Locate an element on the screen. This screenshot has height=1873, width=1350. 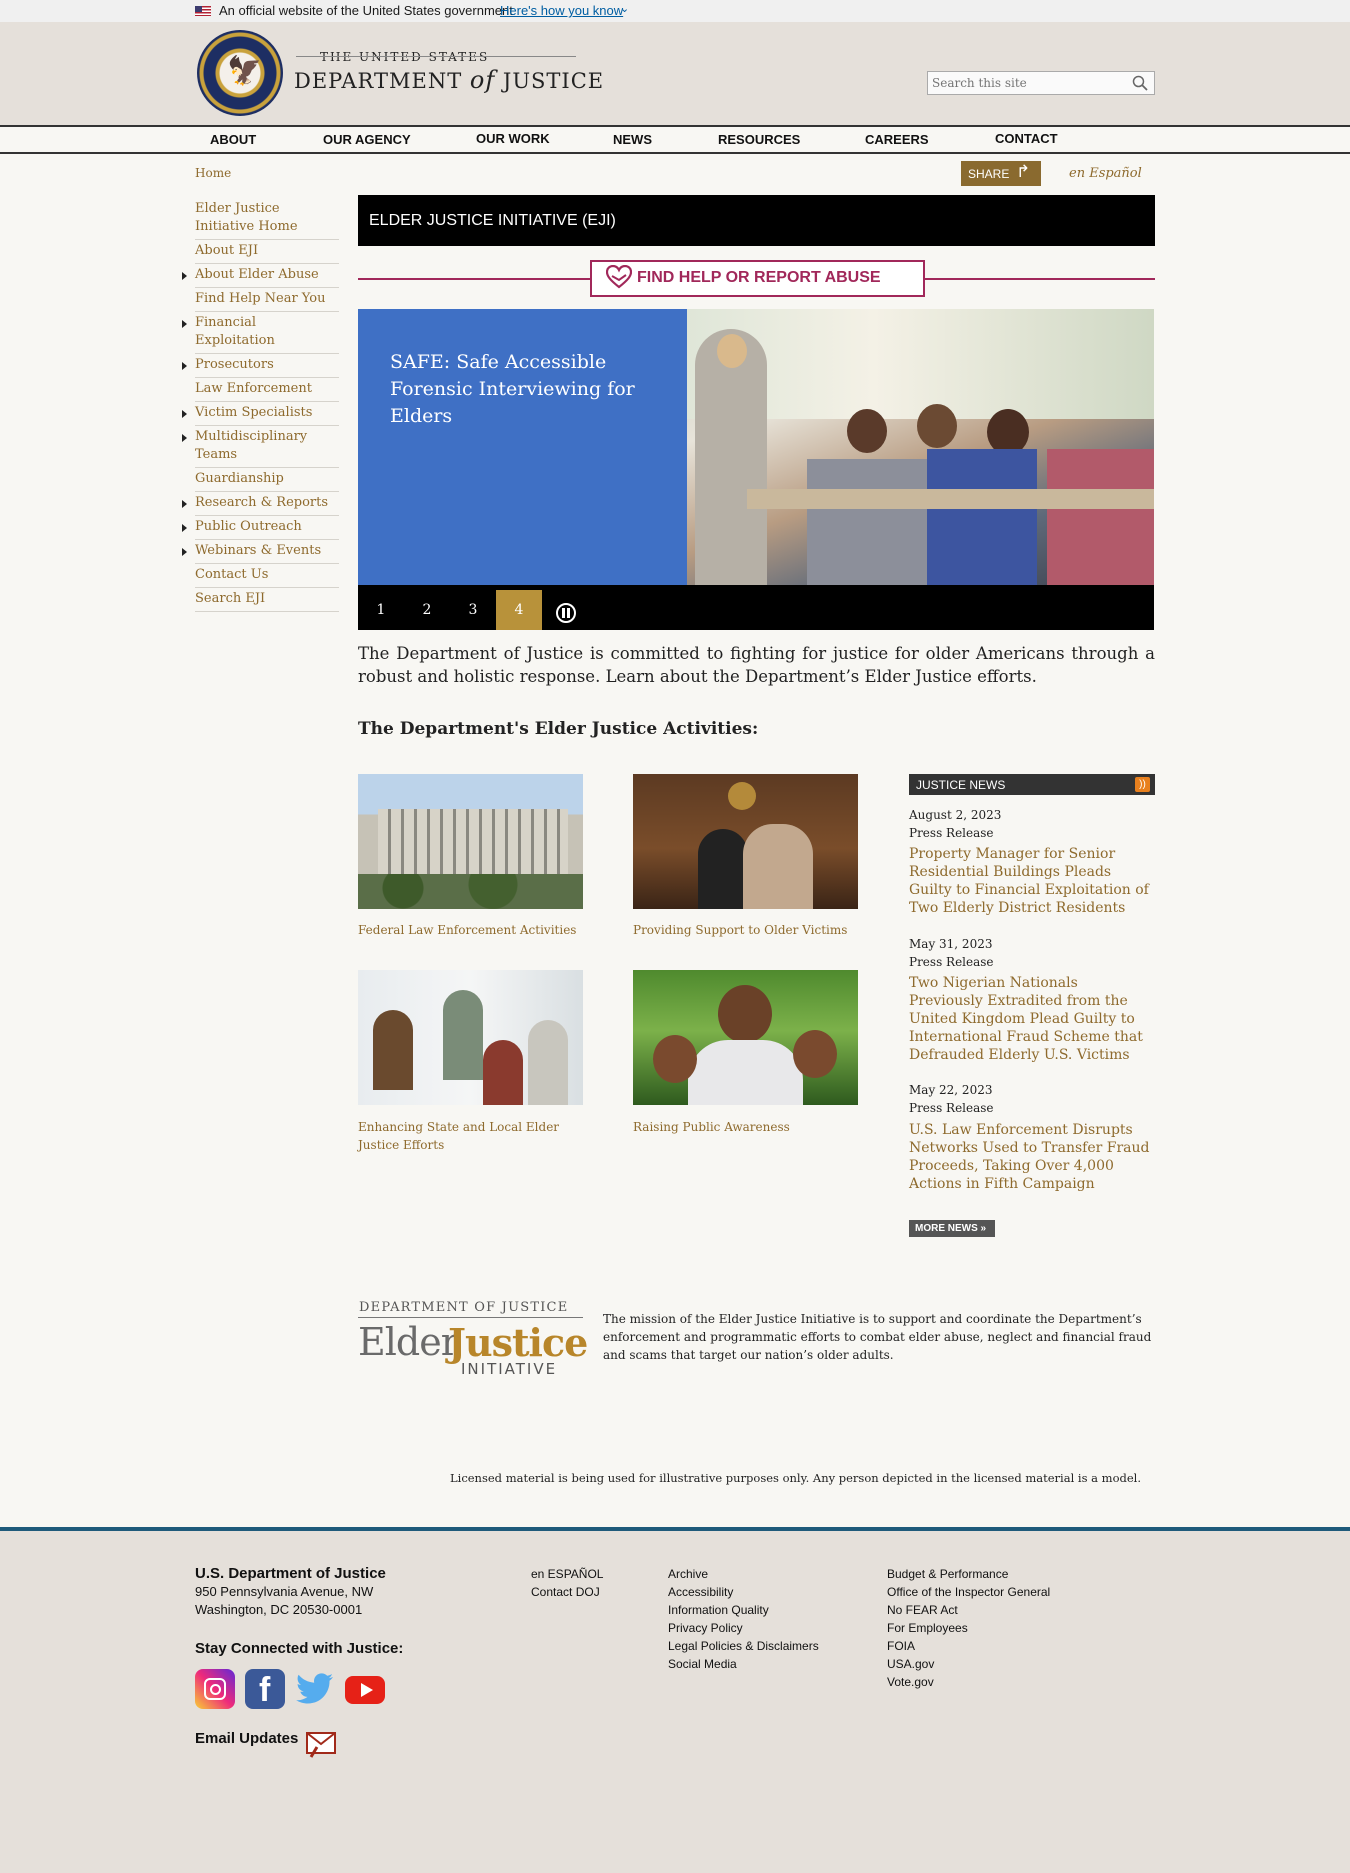
activity-link-support: Providing Support to Older Victims is located at coordinates (740, 930).